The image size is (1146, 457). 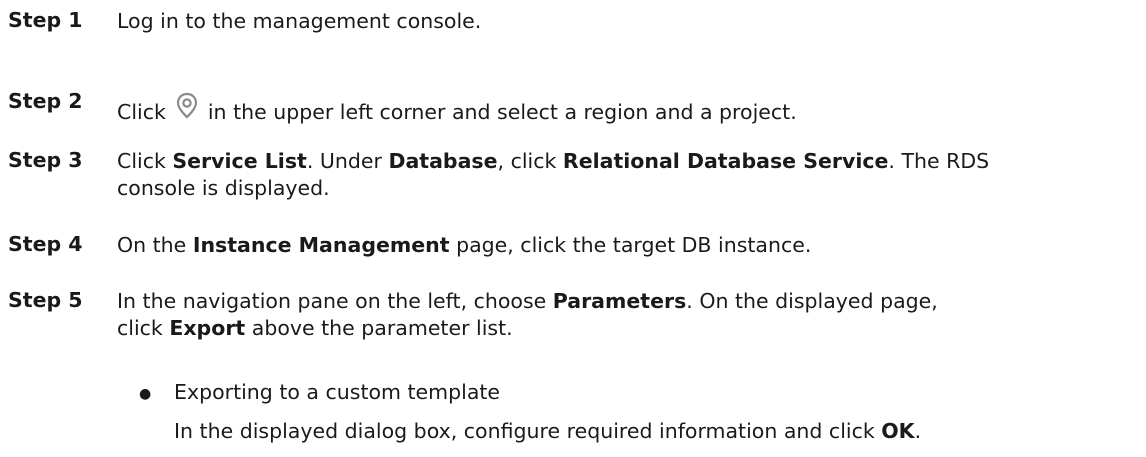 I want to click on bullet-title: Exporting to a custom template, so click(x=337, y=392).